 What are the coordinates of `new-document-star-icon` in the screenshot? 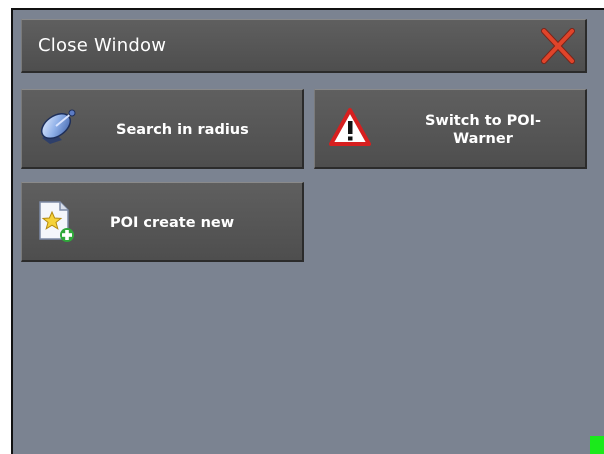 It's located at (56, 221).